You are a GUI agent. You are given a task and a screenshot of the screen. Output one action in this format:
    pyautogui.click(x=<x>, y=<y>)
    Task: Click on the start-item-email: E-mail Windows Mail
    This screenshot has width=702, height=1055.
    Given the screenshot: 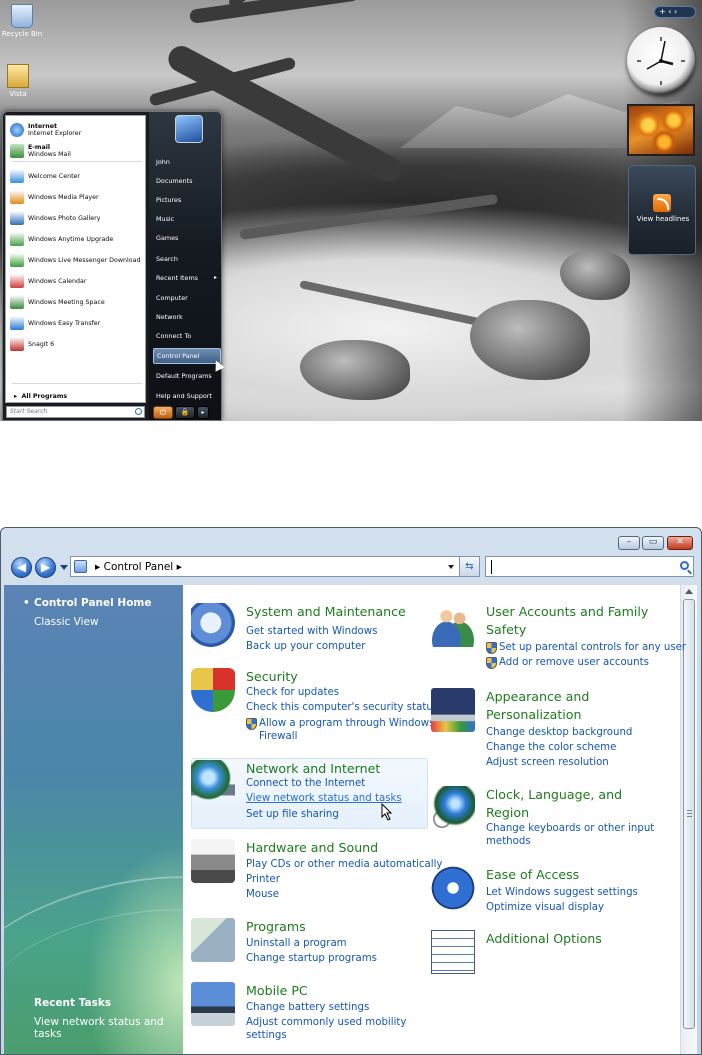 What is the action you would take?
    pyautogui.click(x=77, y=151)
    